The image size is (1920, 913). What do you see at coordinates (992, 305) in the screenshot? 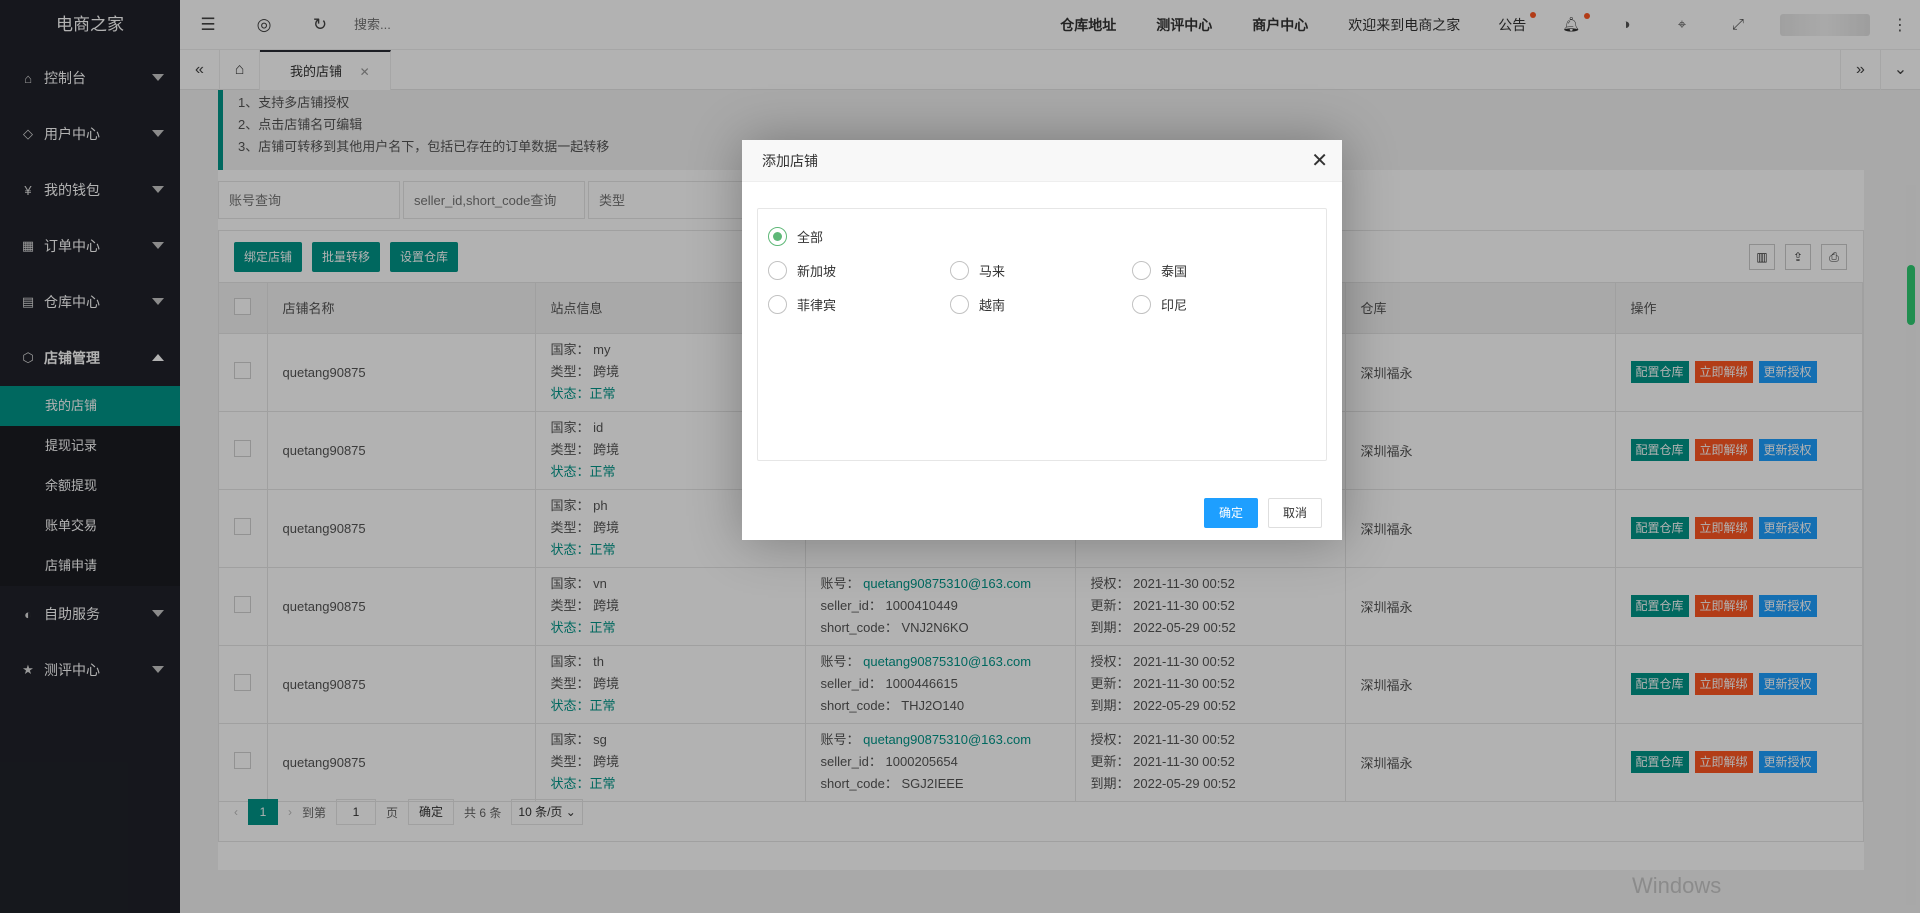
I see `radio-label: 越南` at bounding box center [992, 305].